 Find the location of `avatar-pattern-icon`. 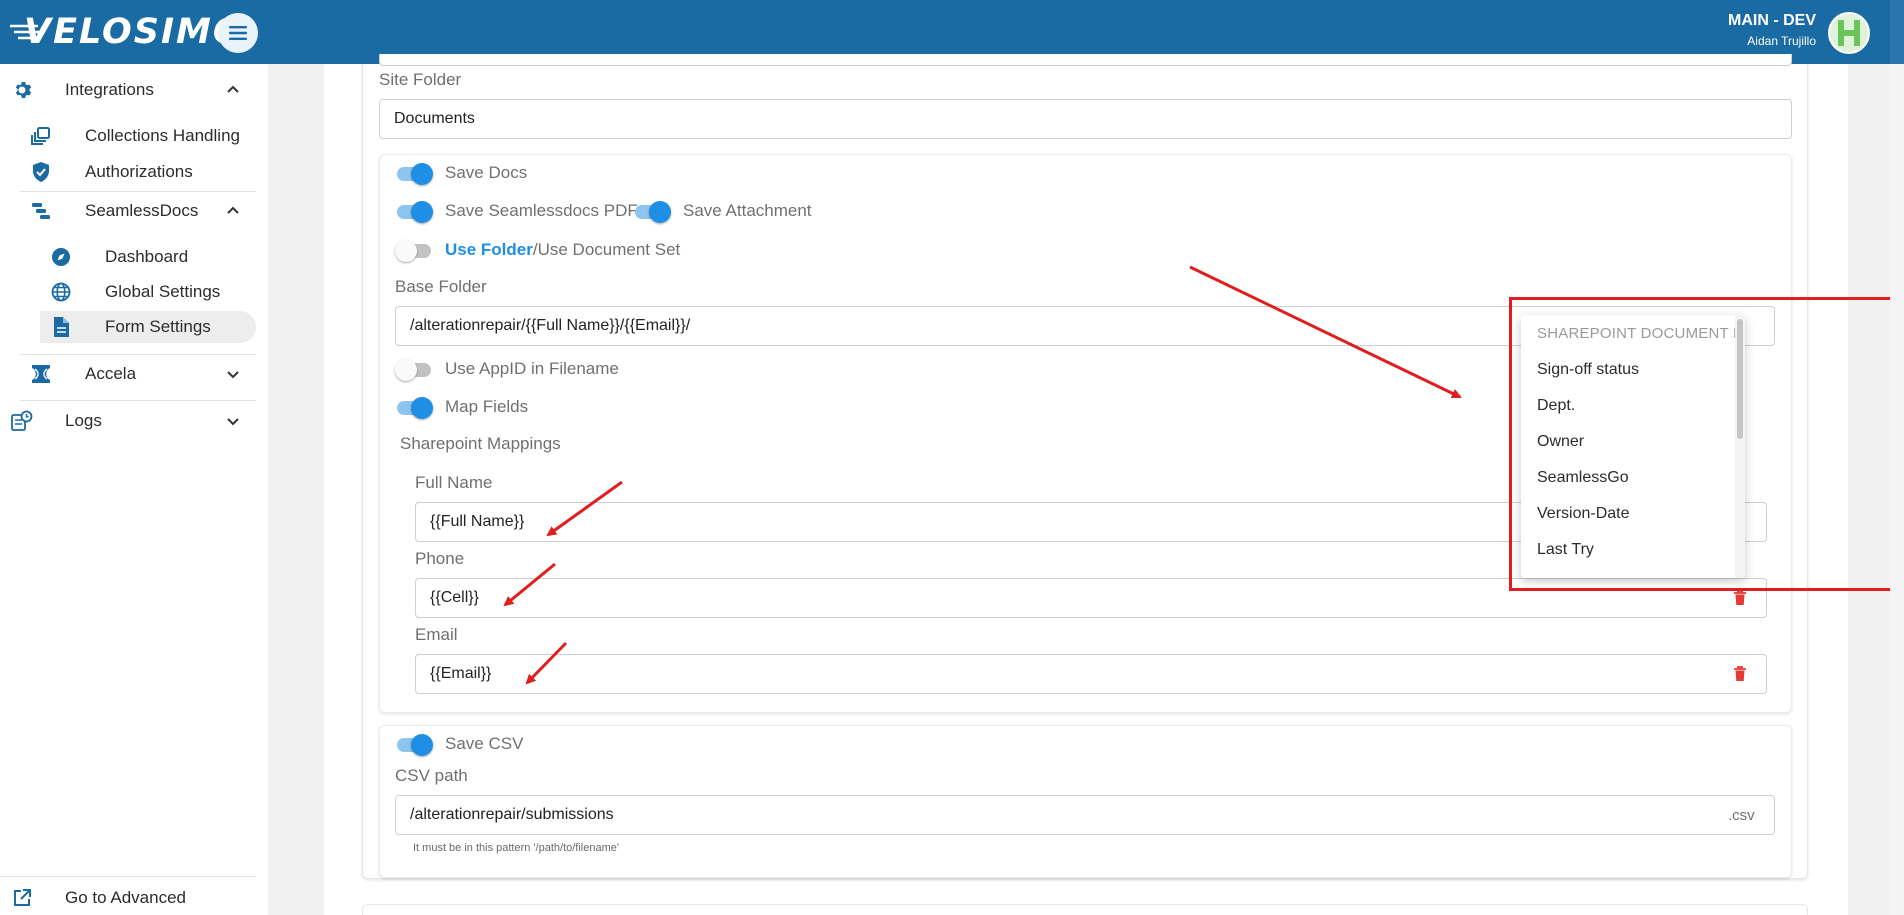

avatar-pattern-icon is located at coordinates (1849, 33).